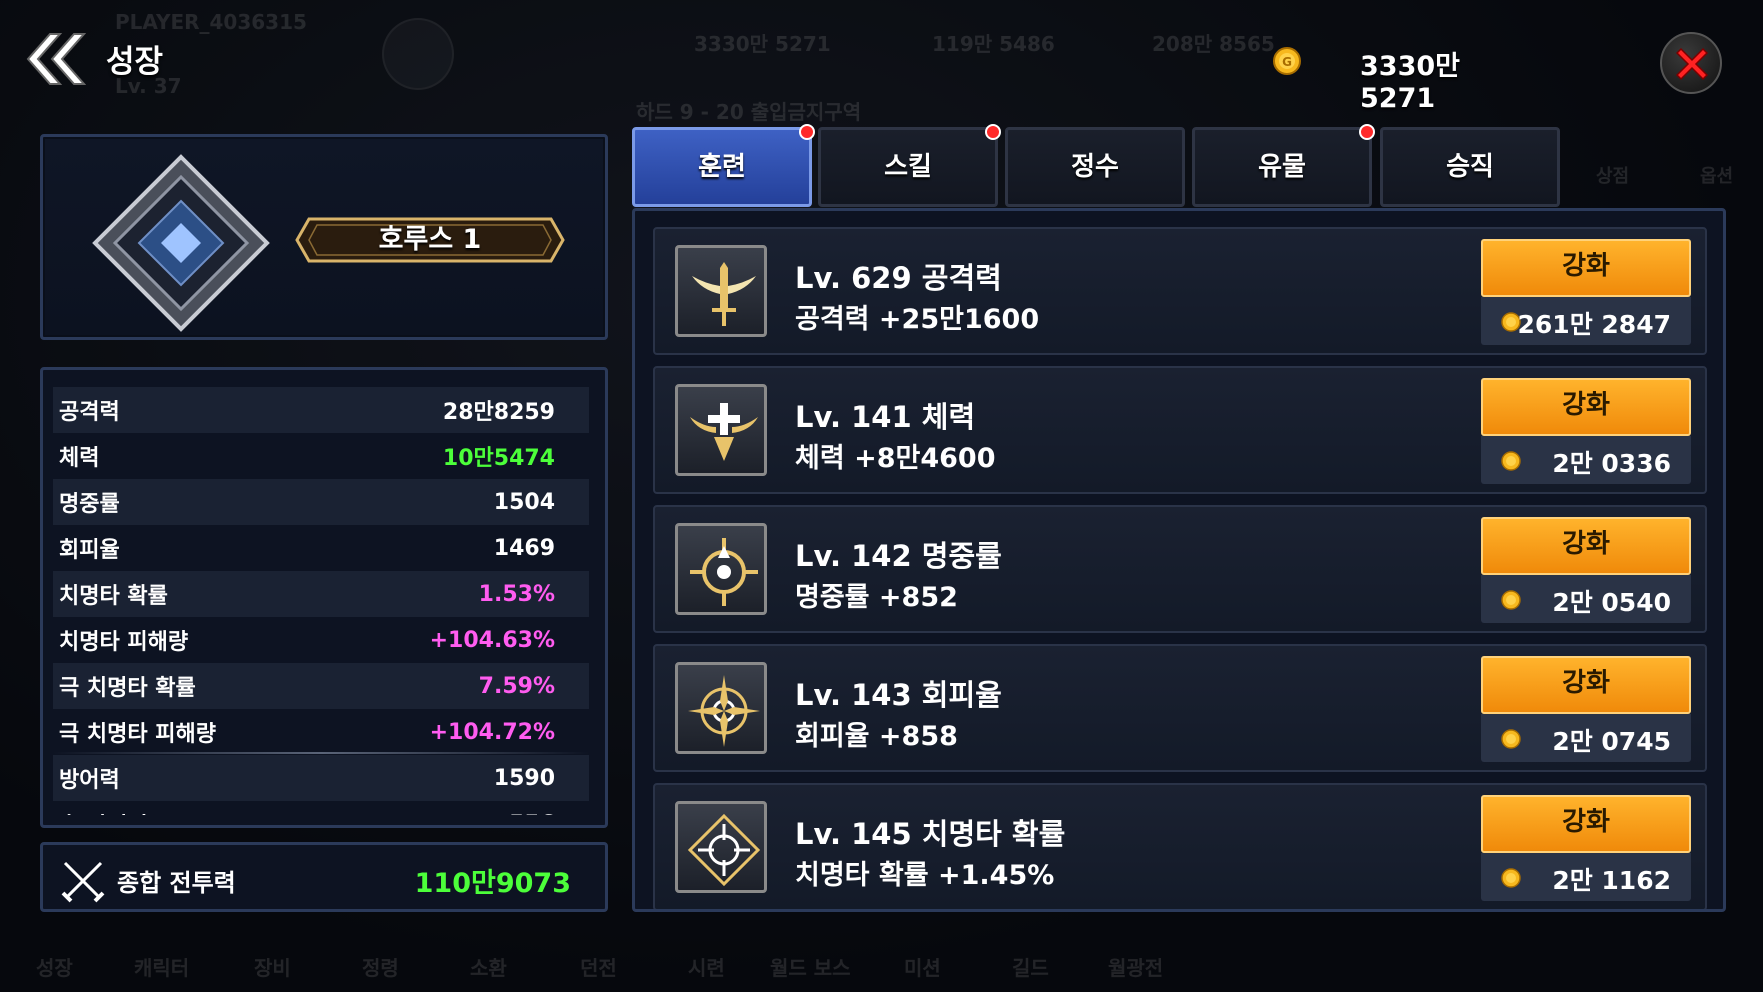 This screenshot has width=1763, height=992. I want to click on training-effect: 명중률 +852, so click(876, 597).